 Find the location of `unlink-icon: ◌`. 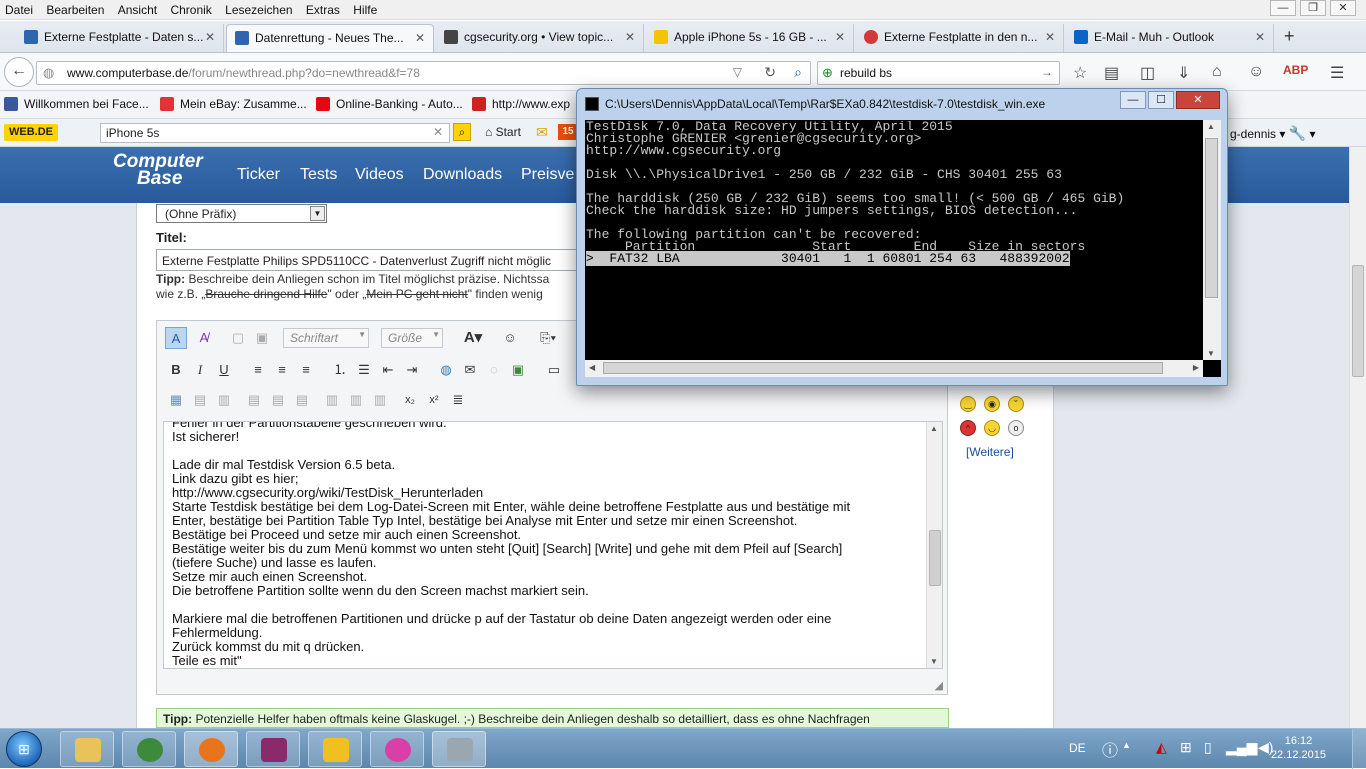

unlink-icon: ◌ is located at coordinates (494, 370).